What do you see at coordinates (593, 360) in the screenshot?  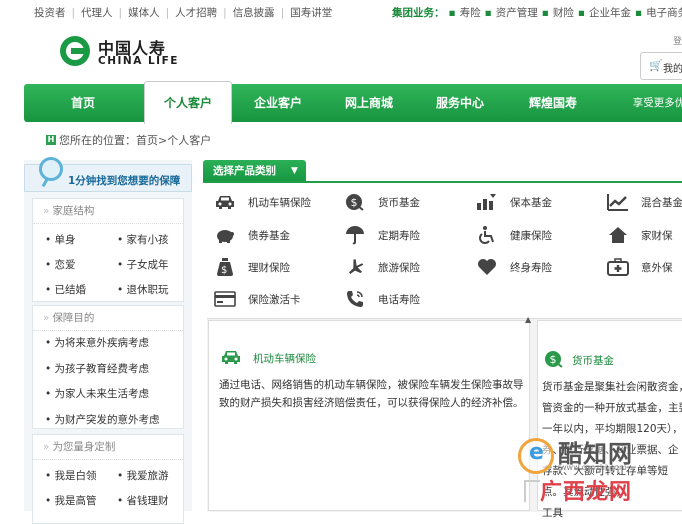 I see `detail-card-title: 货币基金` at bounding box center [593, 360].